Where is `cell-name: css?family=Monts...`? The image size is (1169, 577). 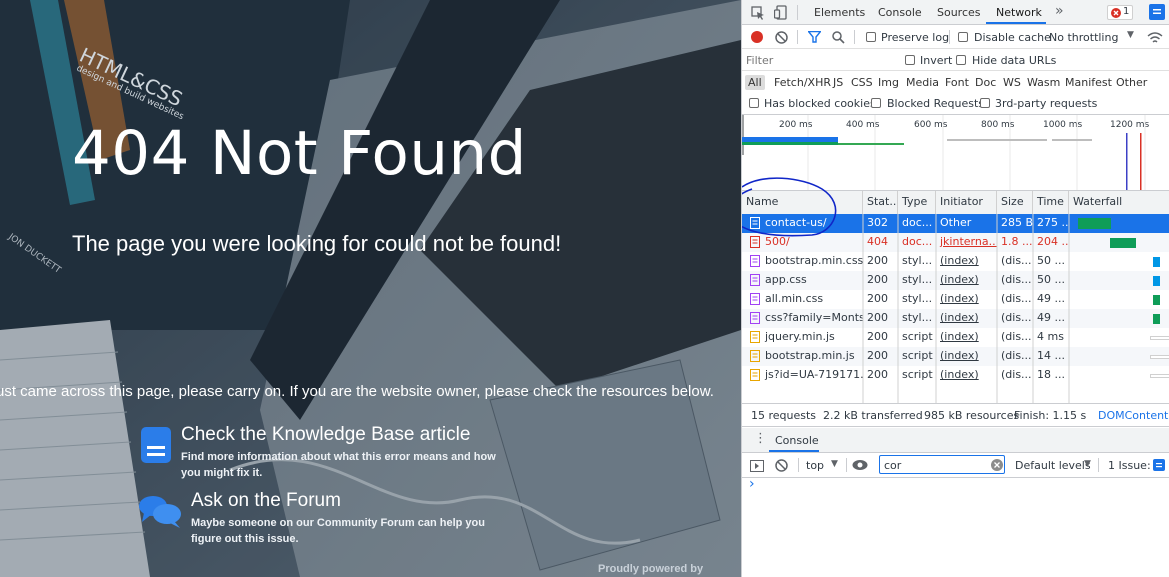 cell-name: css?family=Monts... is located at coordinates (814, 317).